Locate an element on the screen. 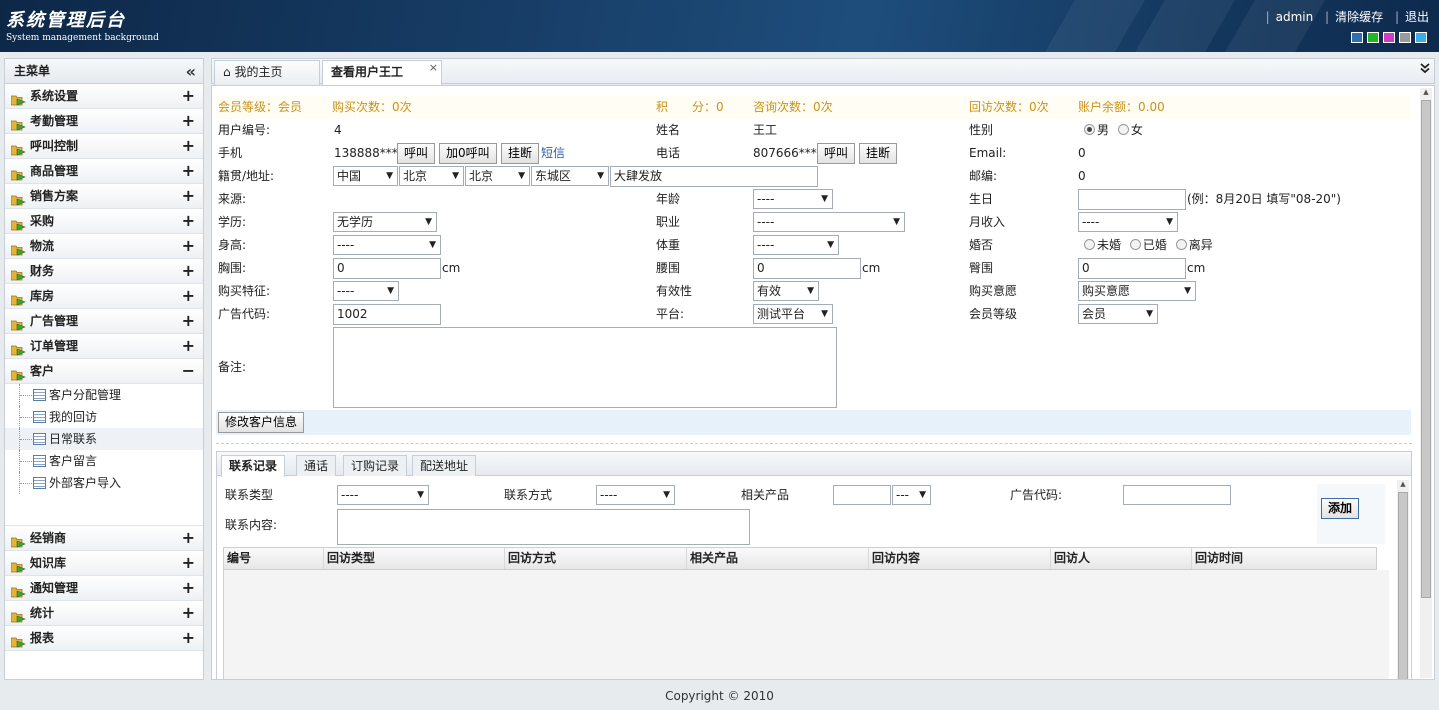 This screenshot has width=1439, height=710. marital-single-radio is located at coordinates (1089, 244).